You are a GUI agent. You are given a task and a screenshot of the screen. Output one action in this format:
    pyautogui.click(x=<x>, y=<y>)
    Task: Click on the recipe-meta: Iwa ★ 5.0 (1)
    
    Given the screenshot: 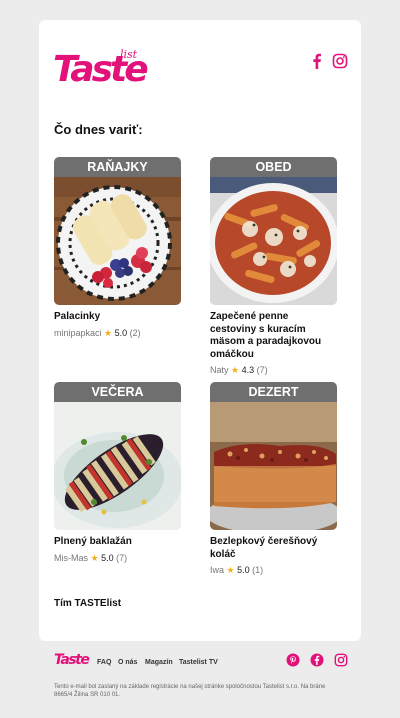 What is the action you would take?
    pyautogui.click(x=273, y=570)
    